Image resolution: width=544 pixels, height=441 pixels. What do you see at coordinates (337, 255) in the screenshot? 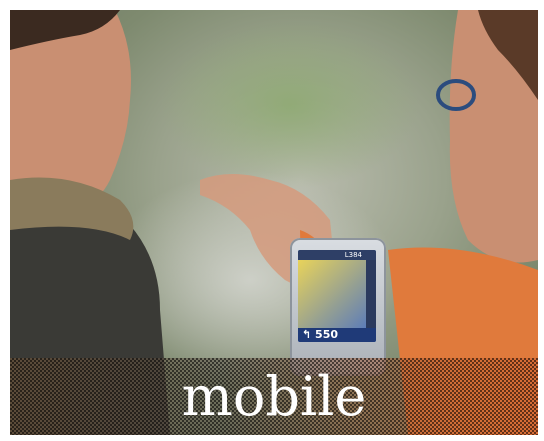
I see `road-label: L384` at bounding box center [337, 255].